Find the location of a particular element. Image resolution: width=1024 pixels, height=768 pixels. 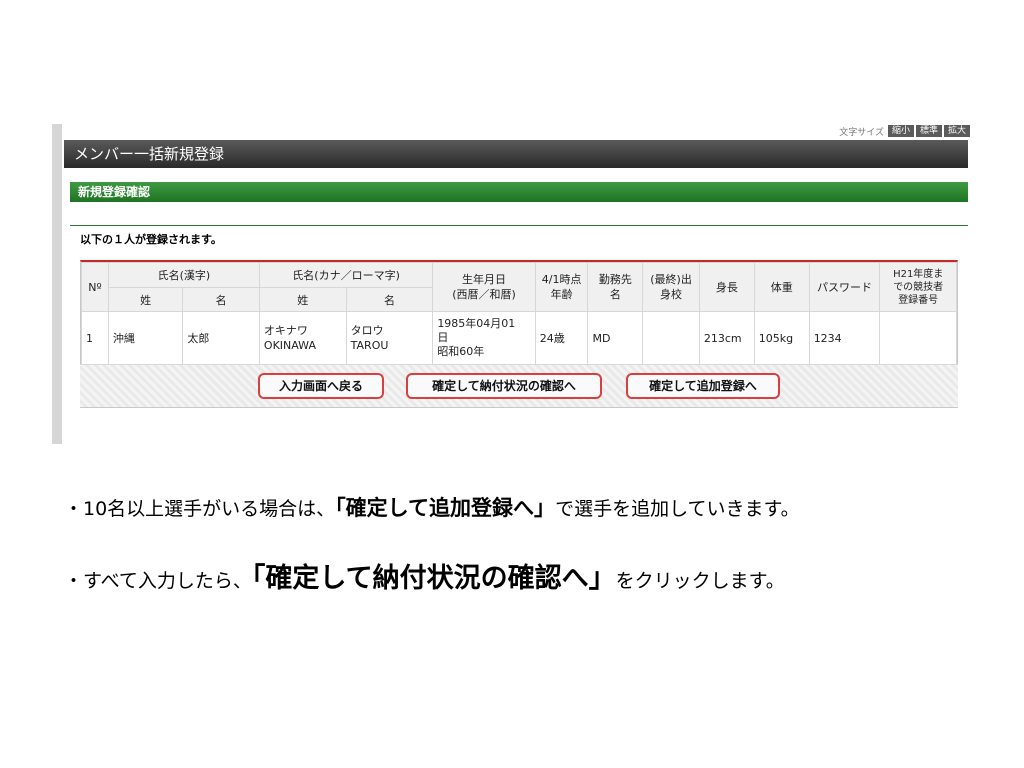

cell-weight: 105kg is located at coordinates (781, 338).